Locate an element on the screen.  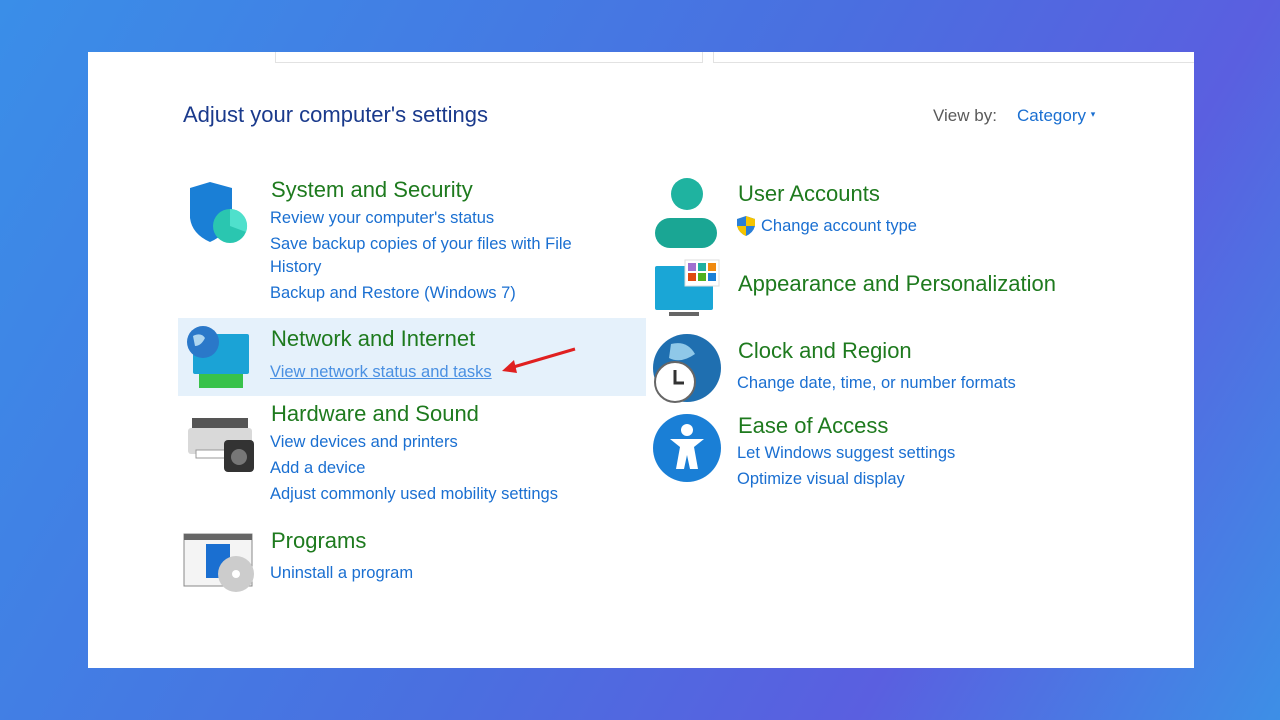
change-date-formats-link: Change date, time, or number formats is located at coordinates (876, 383).